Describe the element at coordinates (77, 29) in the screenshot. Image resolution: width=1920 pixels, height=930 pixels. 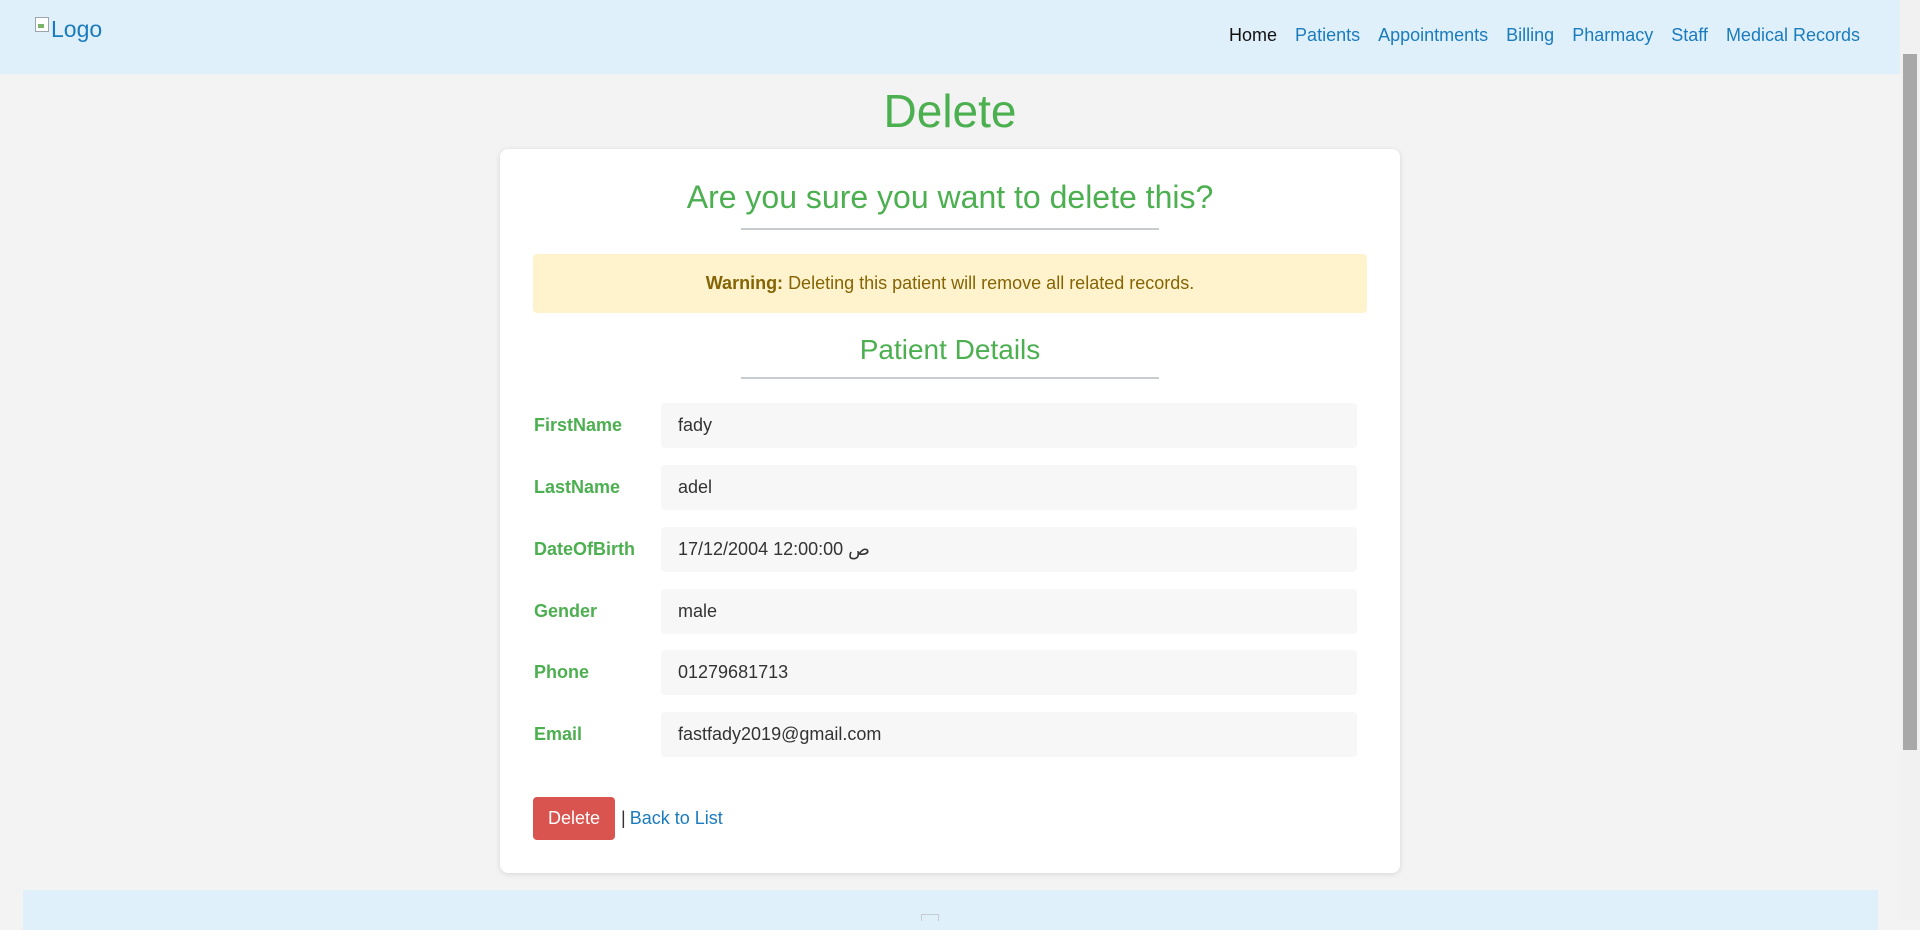
I see `logo-alt-text: Logo` at that location.